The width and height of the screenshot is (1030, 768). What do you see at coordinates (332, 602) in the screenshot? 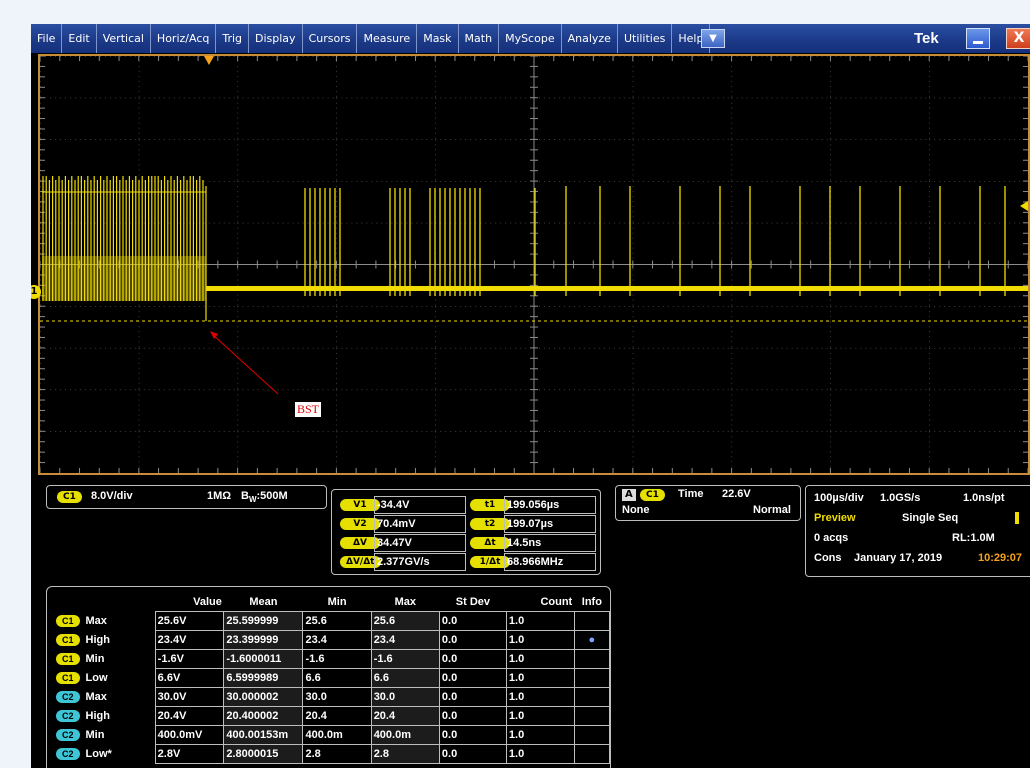
I see `measurement-header-row: Value Mean Min Max St Dev Count Info` at bounding box center [332, 602].